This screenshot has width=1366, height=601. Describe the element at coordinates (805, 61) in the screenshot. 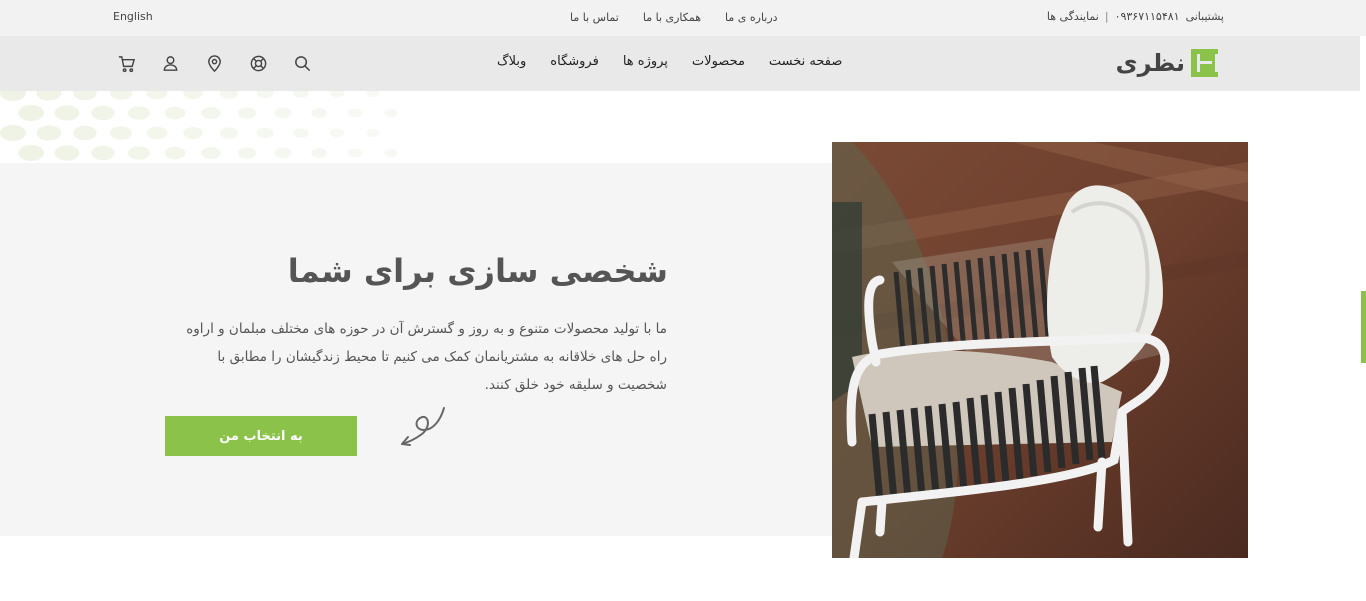

I see `nav-item-home: صفحه نخست` at that location.